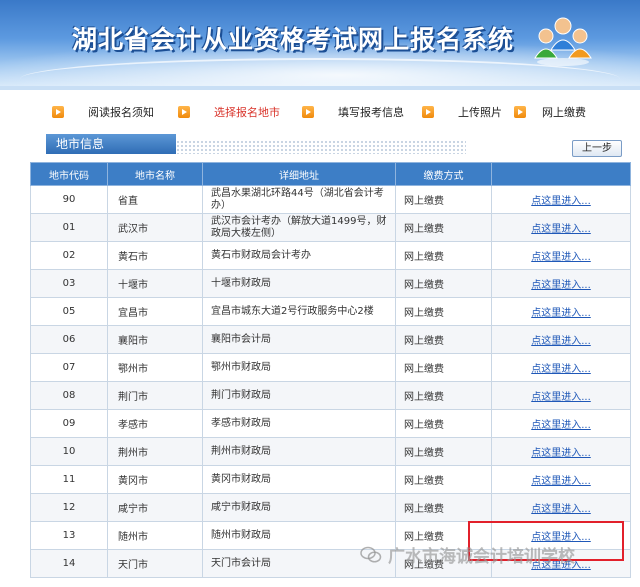  What do you see at coordinates (69, 479) in the screenshot?
I see `city-code-cell: 11` at bounding box center [69, 479].